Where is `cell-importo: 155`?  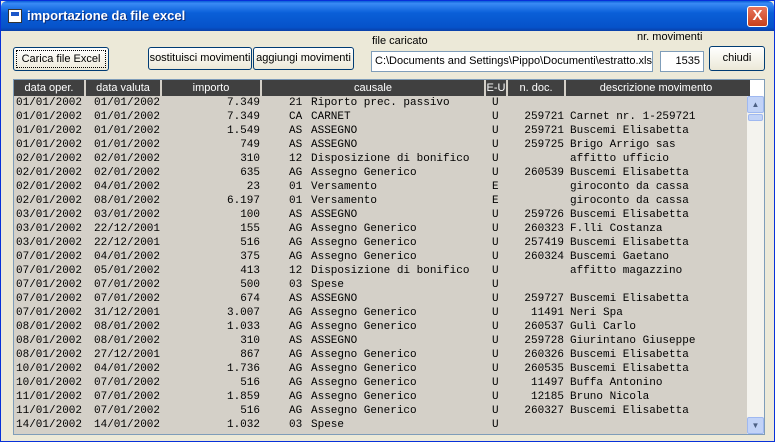 cell-importo: 155 is located at coordinates (250, 229).